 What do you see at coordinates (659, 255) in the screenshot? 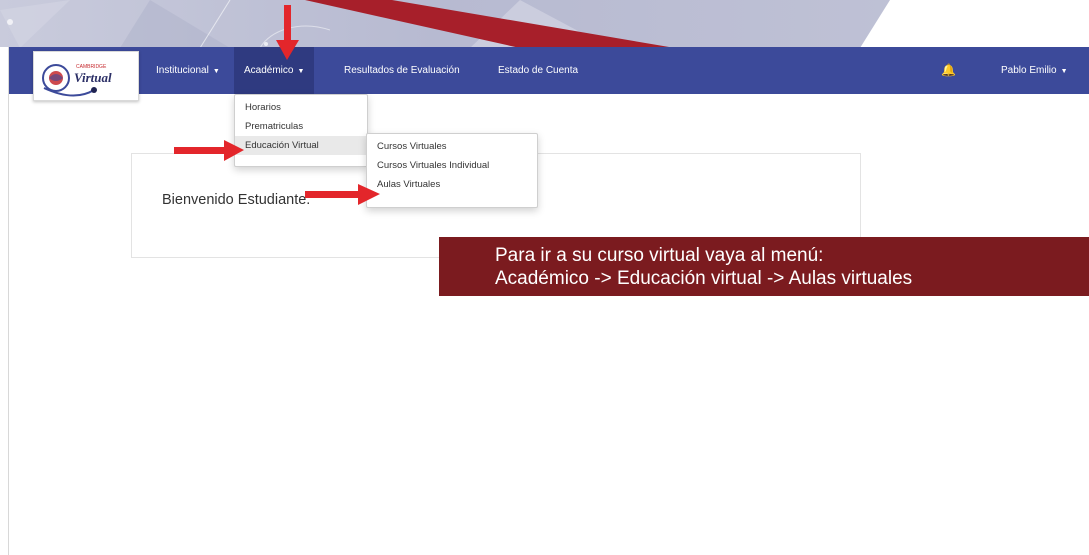
I see `instruction-line-1: Para ir a su curso virtual vaya al menú:` at bounding box center [659, 255].